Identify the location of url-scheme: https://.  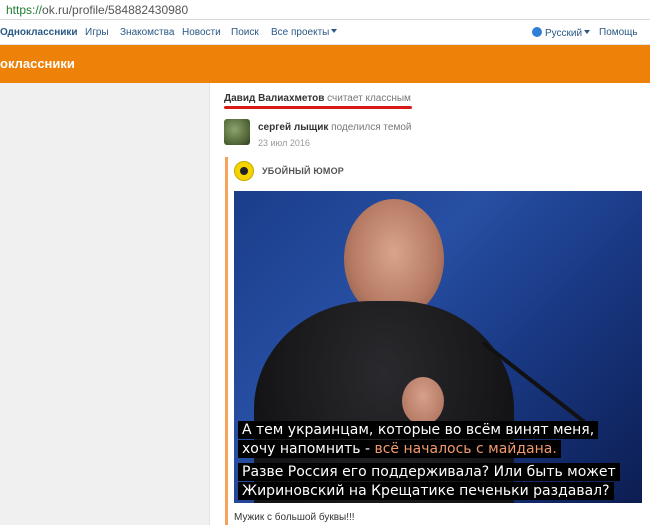
(24, 10).